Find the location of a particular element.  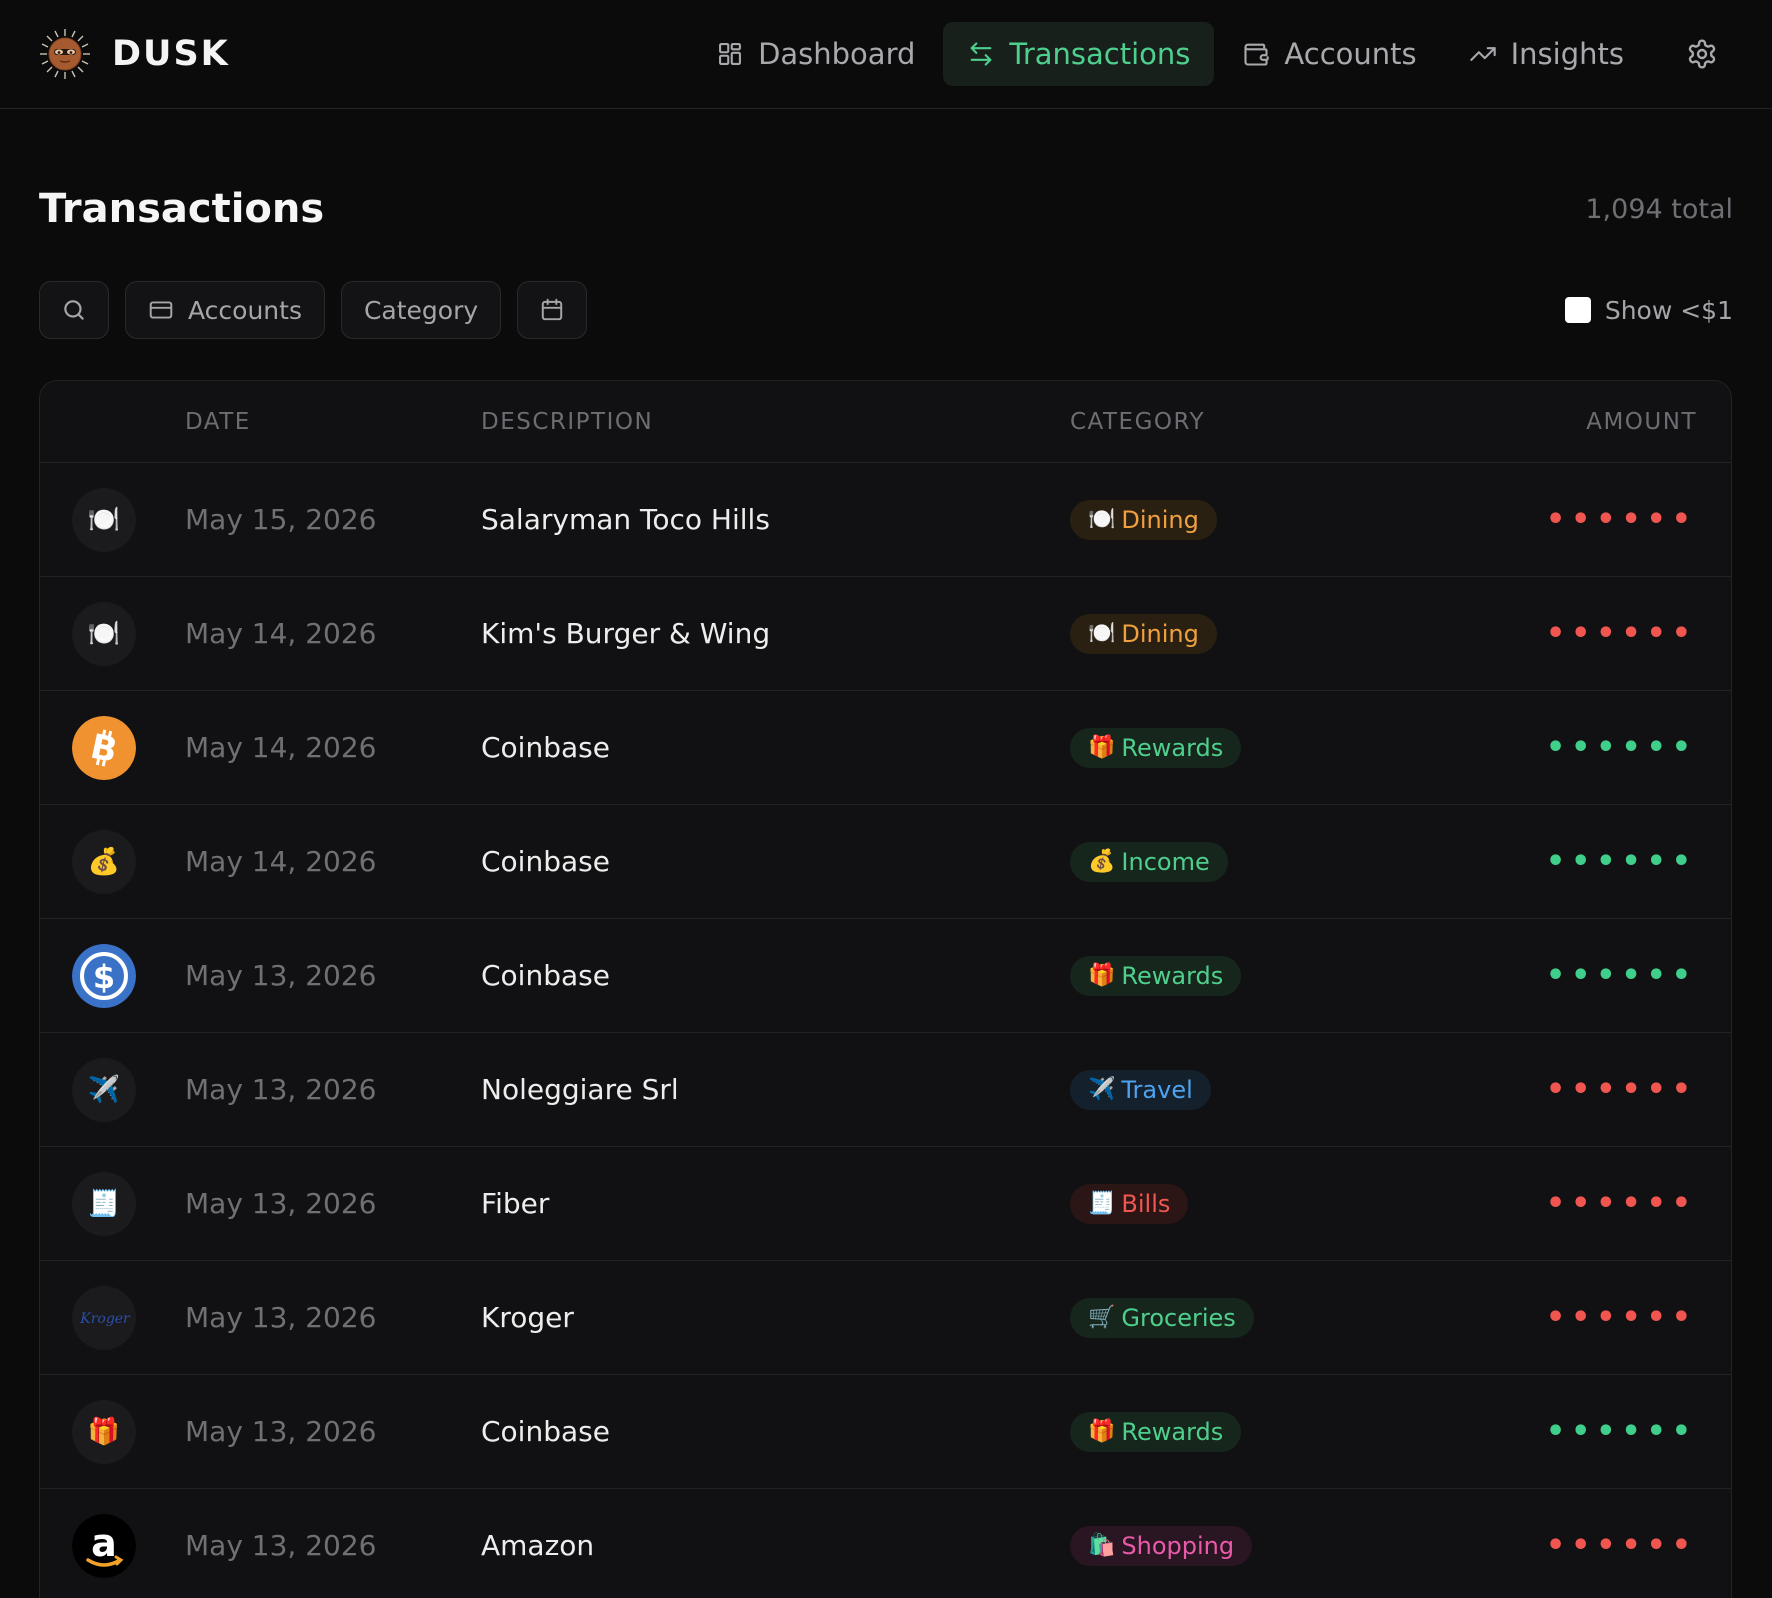

header-amount: AMOUNT is located at coordinates (1631, 422).